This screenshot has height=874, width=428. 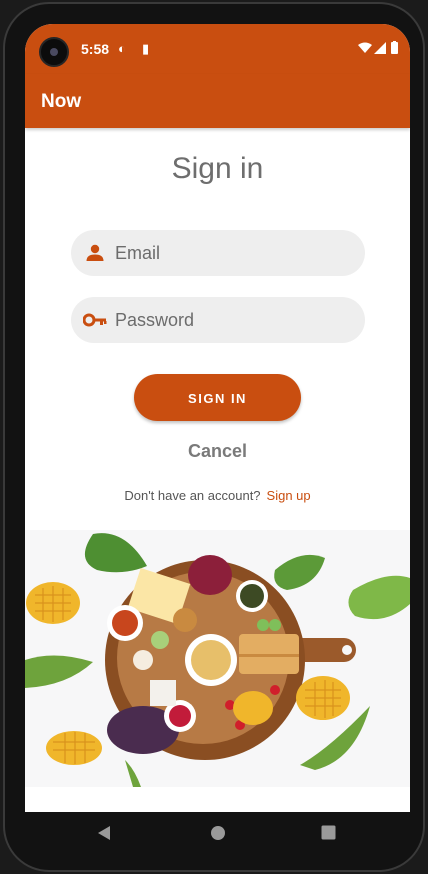 What do you see at coordinates (232, 320) in the screenshot?
I see `password-input` at bounding box center [232, 320].